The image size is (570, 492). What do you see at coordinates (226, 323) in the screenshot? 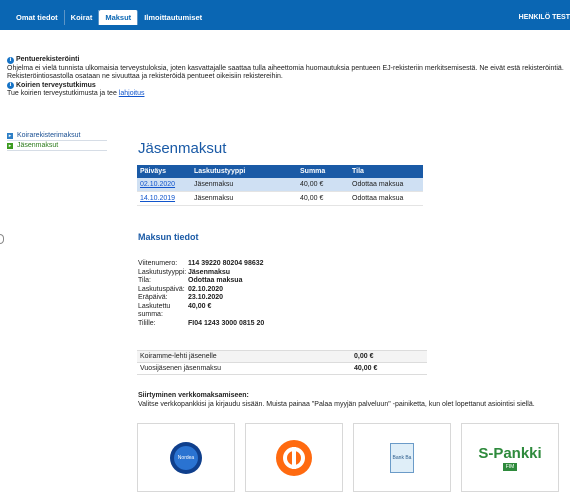
I see `detail-value: FI04 1243 3000 0815 20` at bounding box center [226, 323].